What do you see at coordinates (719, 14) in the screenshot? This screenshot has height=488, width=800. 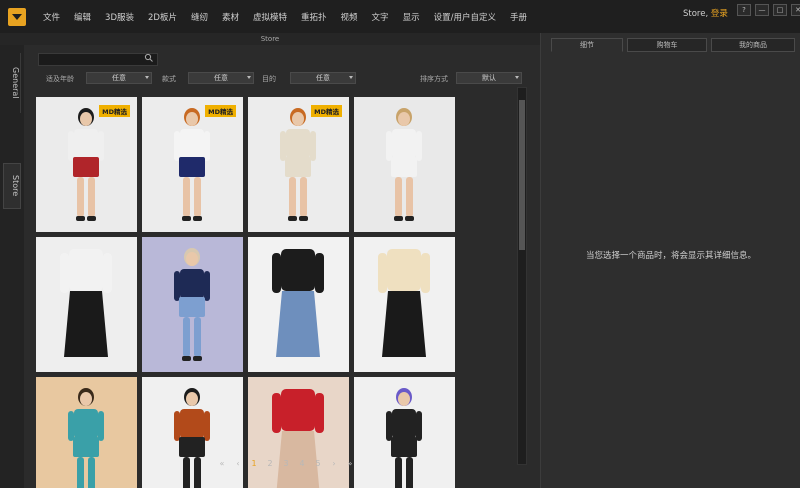 I see `login-link: 登录` at bounding box center [719, 14].